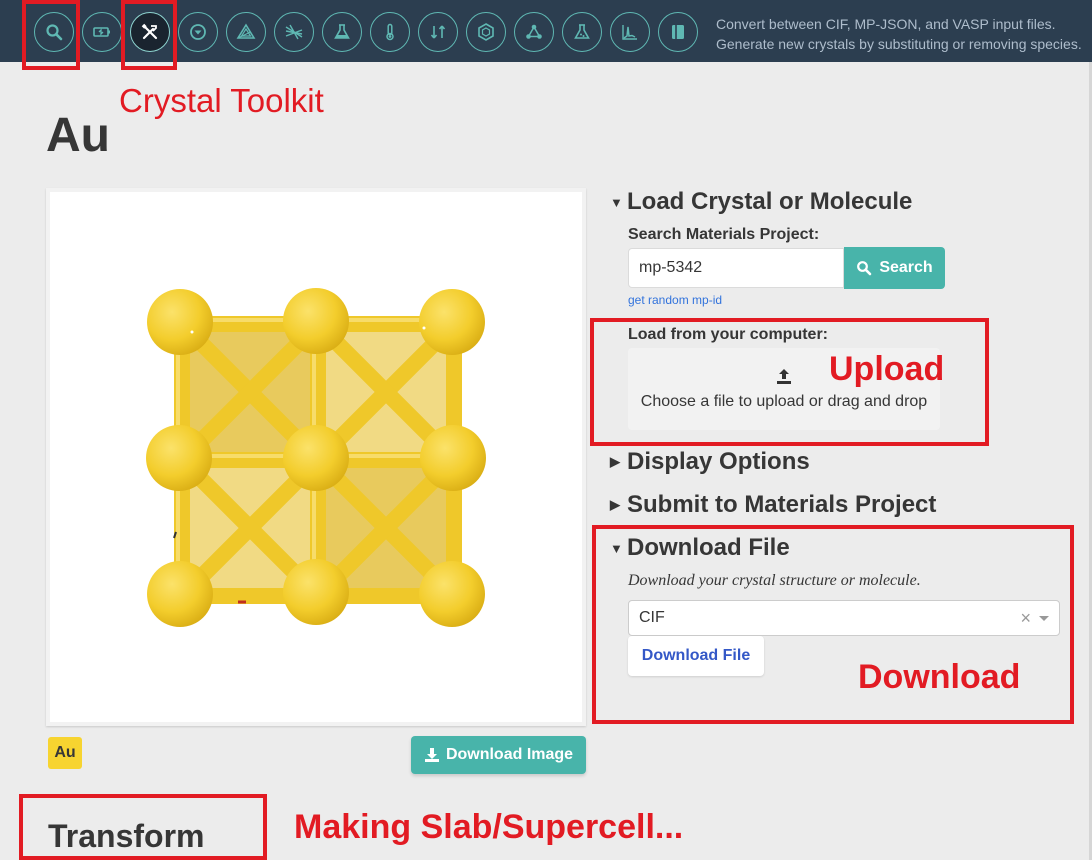 This screenshot has height=860, width=1092. I want to click on diffraction-lines-icon, so click(294, 32).